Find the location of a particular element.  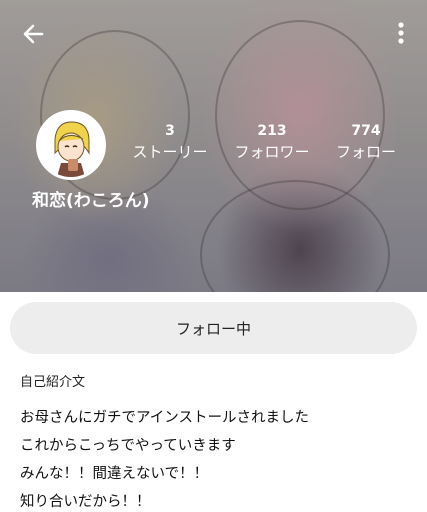

avatar-illustration is located at coordinates (71, 145).